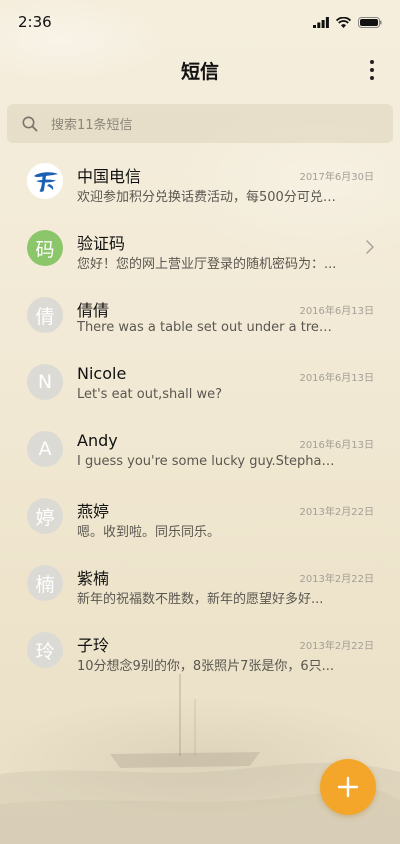 This screenshot has height=844, width=400. What do you see at coordinates (343, 22) in the screenshot?
I see `wifi-icon` at bounding box center [343, 22].